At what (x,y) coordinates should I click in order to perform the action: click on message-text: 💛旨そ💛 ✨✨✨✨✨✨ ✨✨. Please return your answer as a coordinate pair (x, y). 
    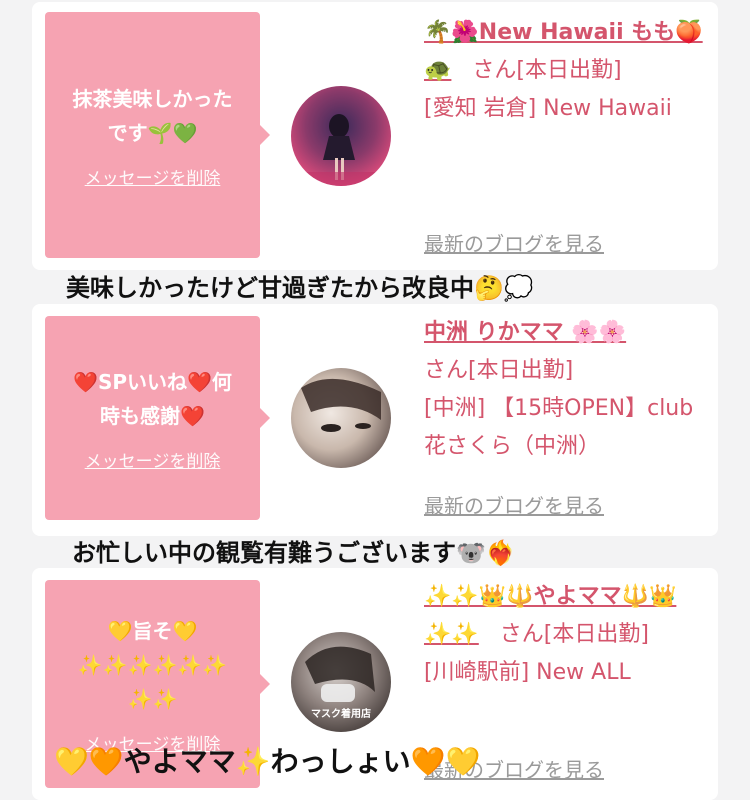
    Looking at the image, I should click on (152, 664).